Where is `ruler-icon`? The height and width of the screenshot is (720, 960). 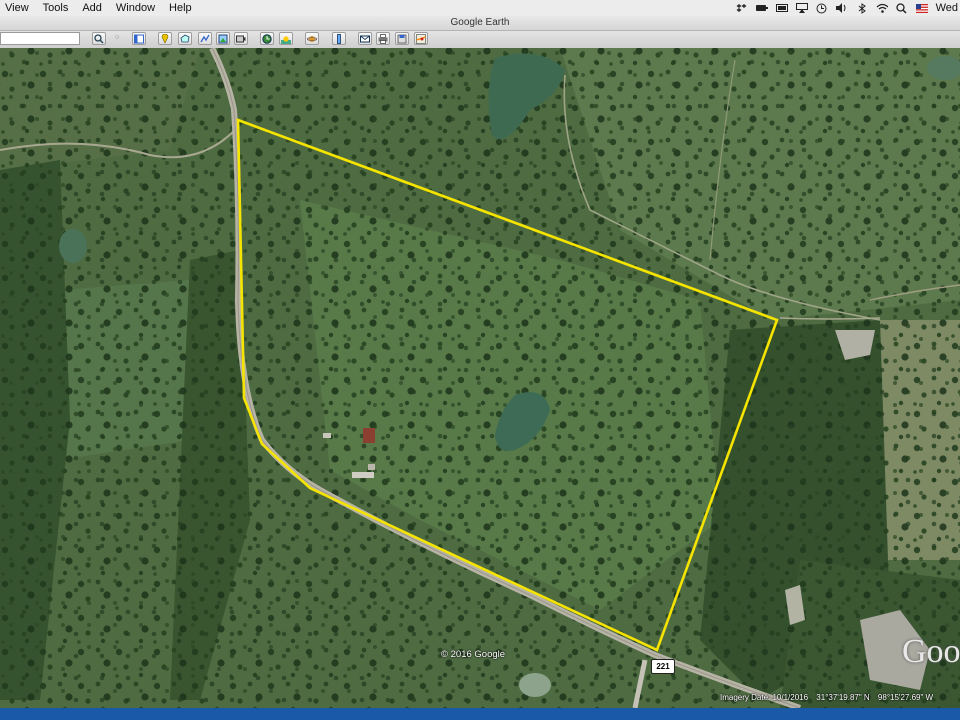
ruler-icon is located at coordinates (339, 38).